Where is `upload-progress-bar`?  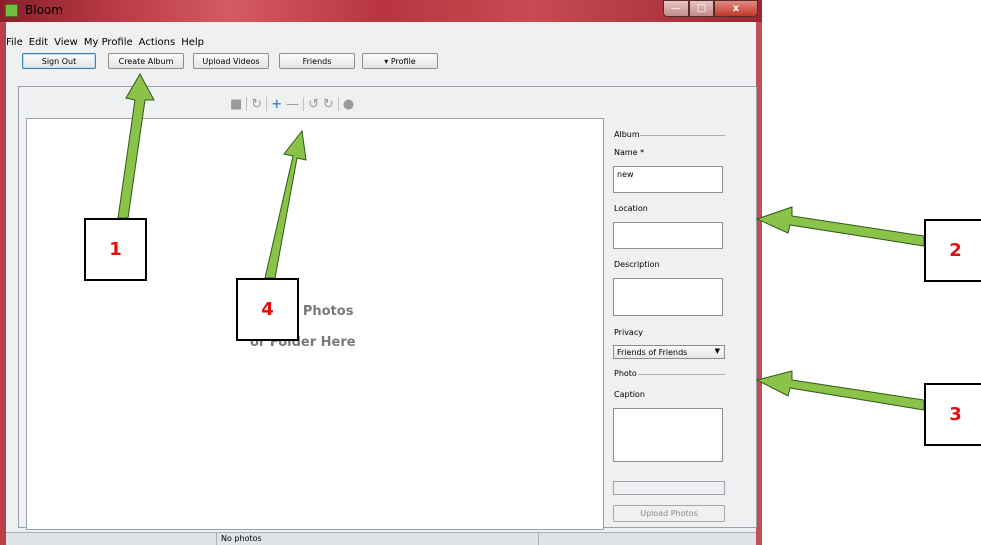
upload-progress-bar is located at coordinates (669, 488).